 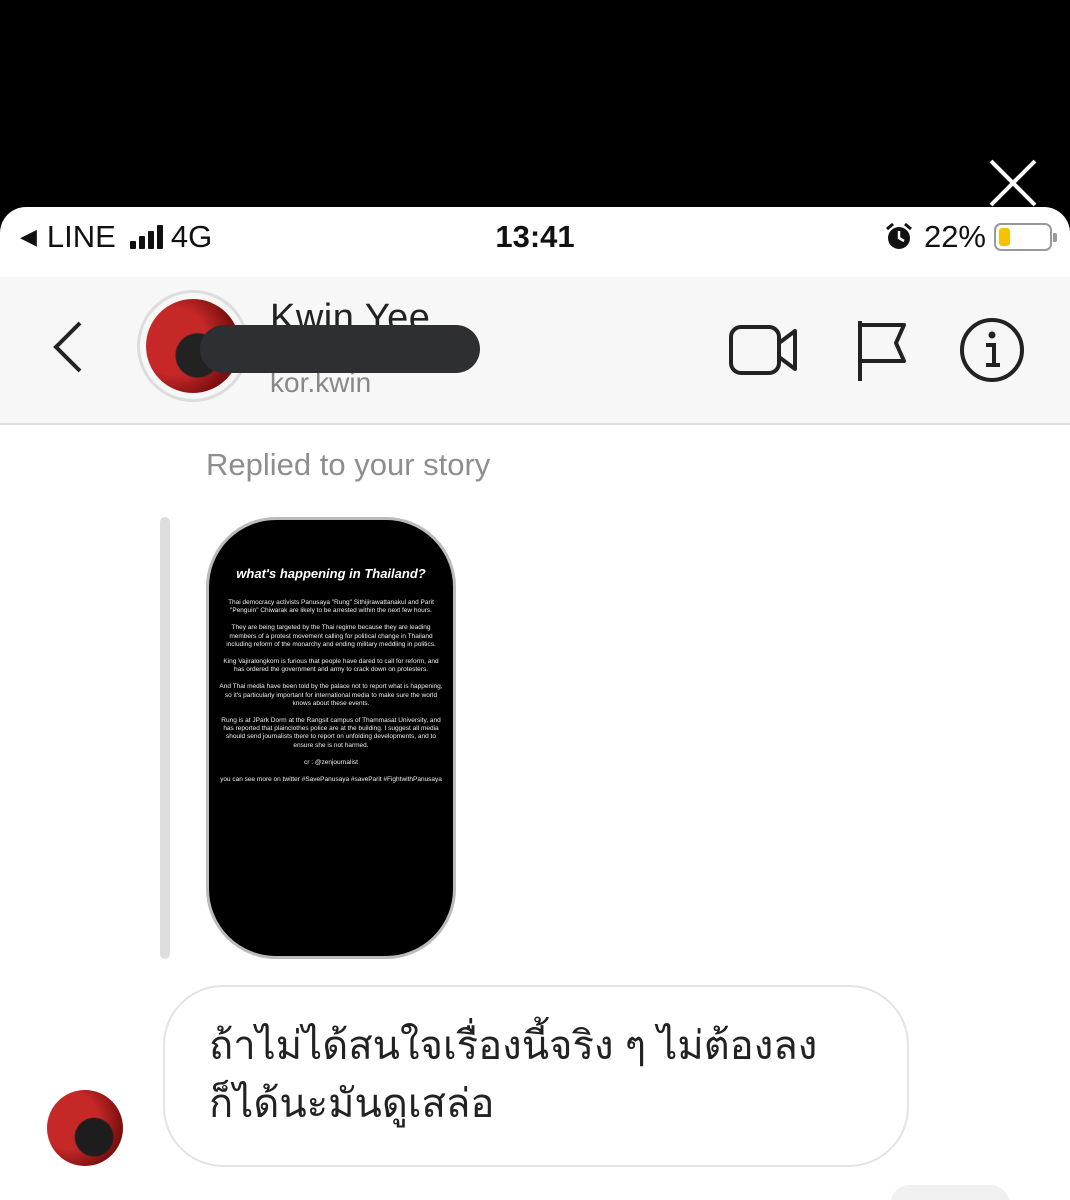 What do you see at coordinates (954, 236) in the screenshot?
I see `battery-percent: 22%` at bounding box center [954, 236].